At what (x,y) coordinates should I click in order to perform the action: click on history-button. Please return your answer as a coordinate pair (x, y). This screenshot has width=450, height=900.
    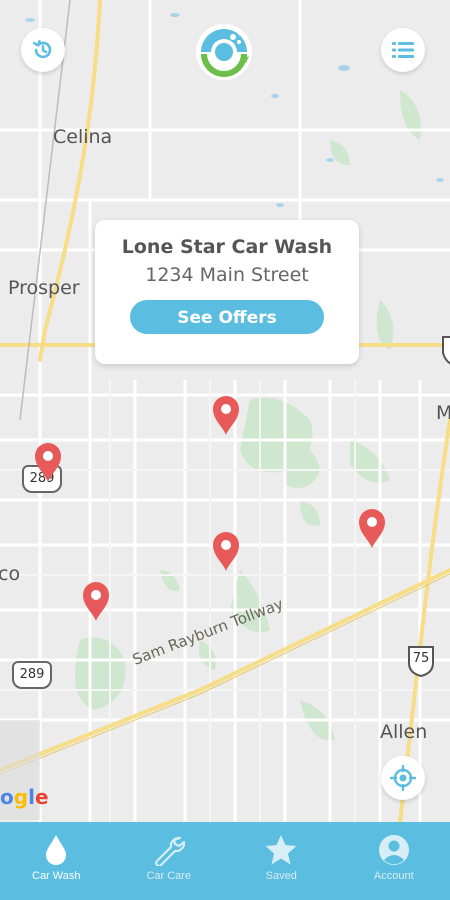
    Looking at the image, I should click on (43, 50).